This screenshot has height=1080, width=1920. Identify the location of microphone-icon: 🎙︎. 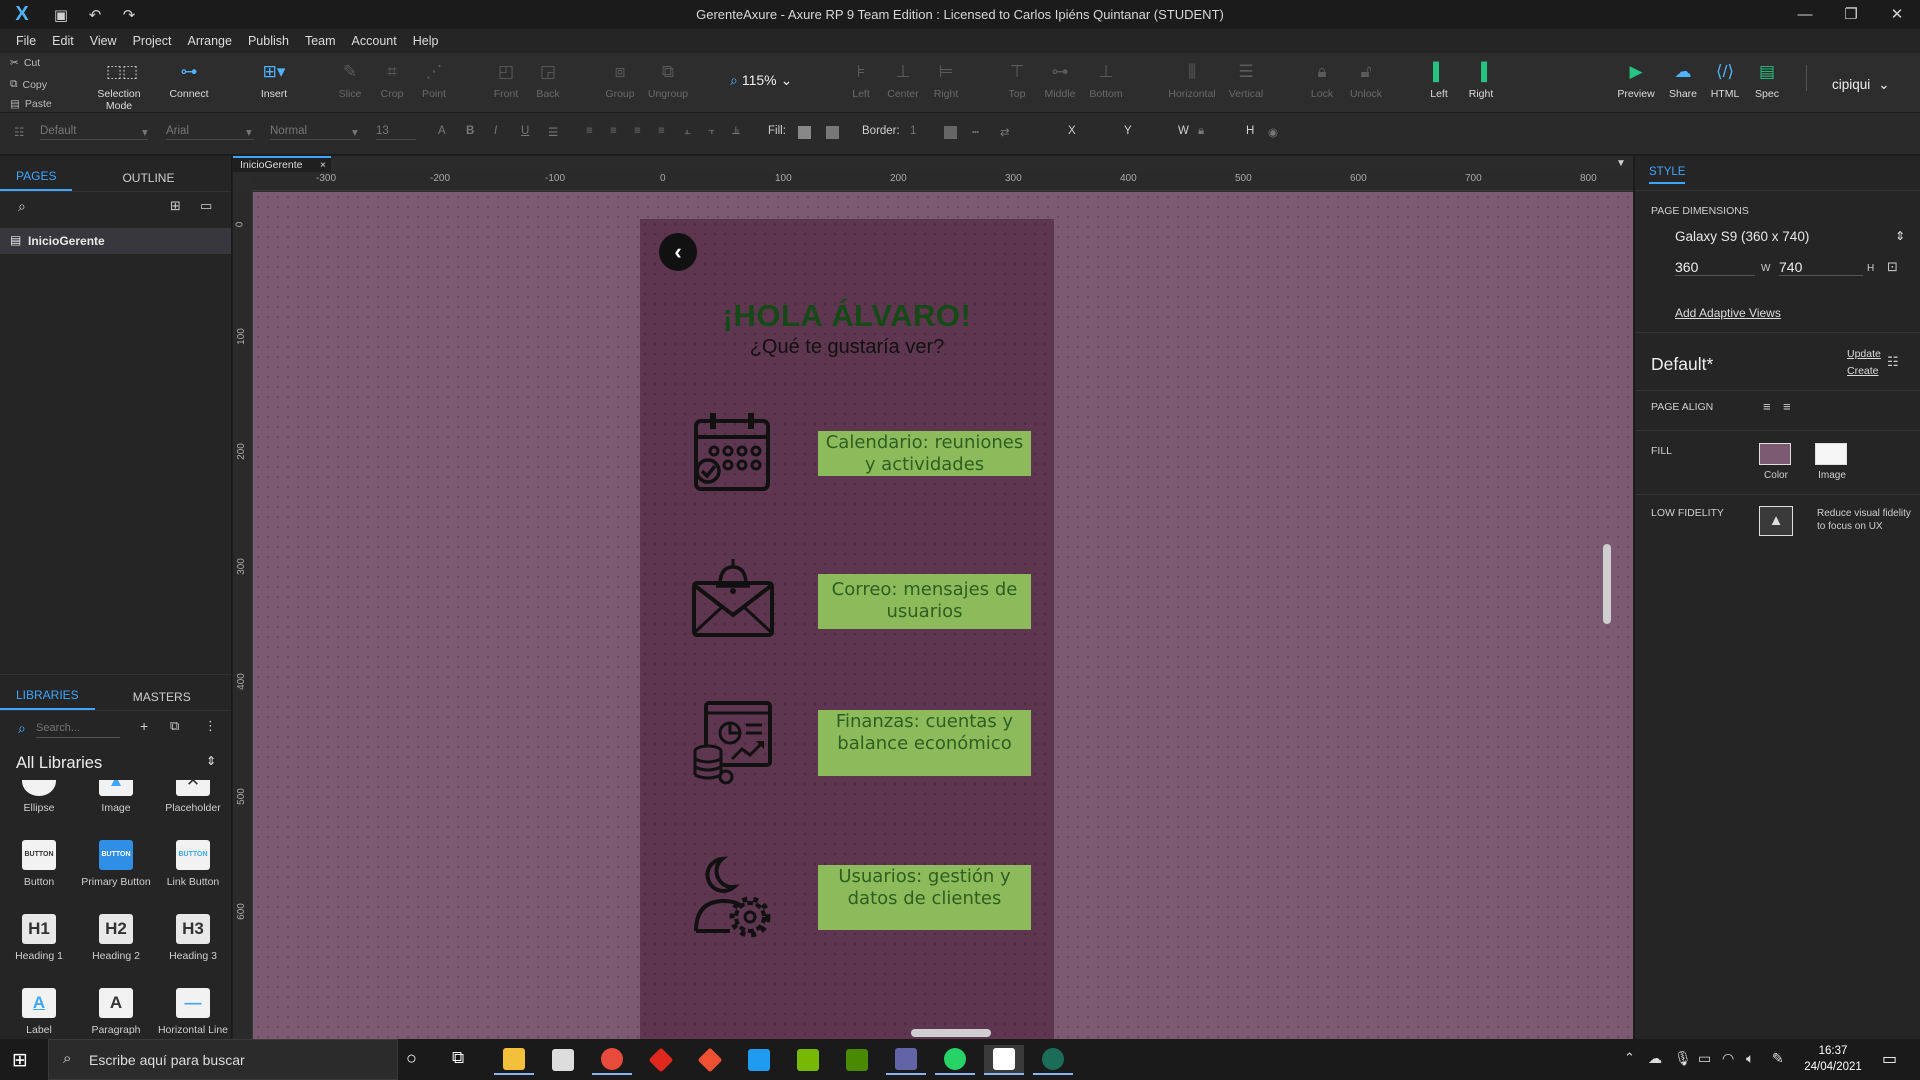
(1683, 1058).